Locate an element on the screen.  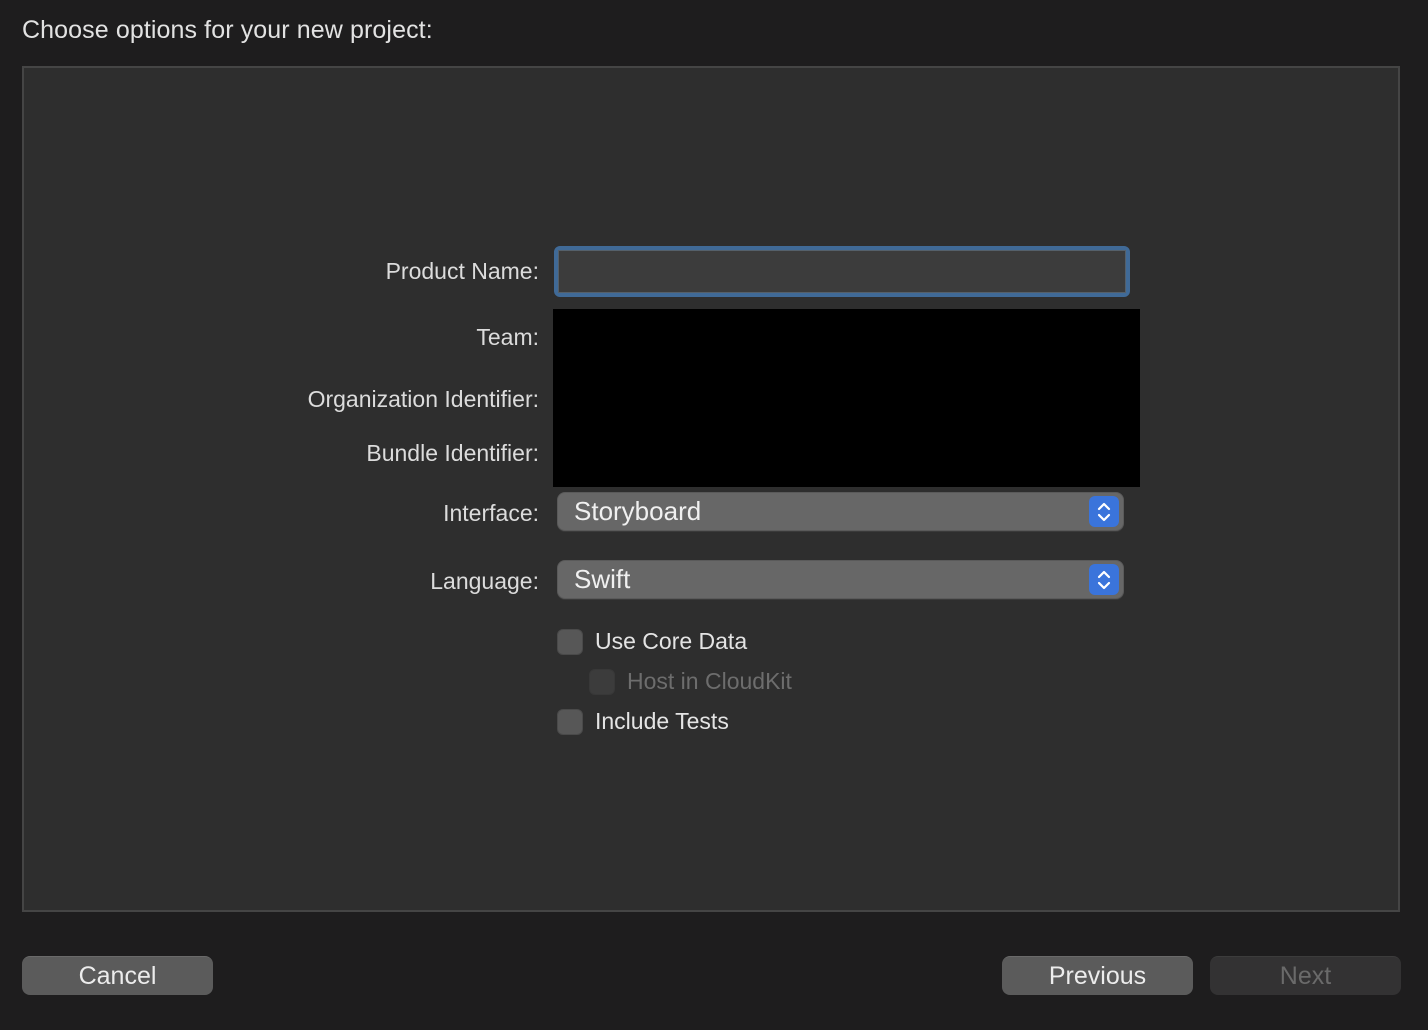
language-selected-value: Swift is located at coordinates (602, 579).